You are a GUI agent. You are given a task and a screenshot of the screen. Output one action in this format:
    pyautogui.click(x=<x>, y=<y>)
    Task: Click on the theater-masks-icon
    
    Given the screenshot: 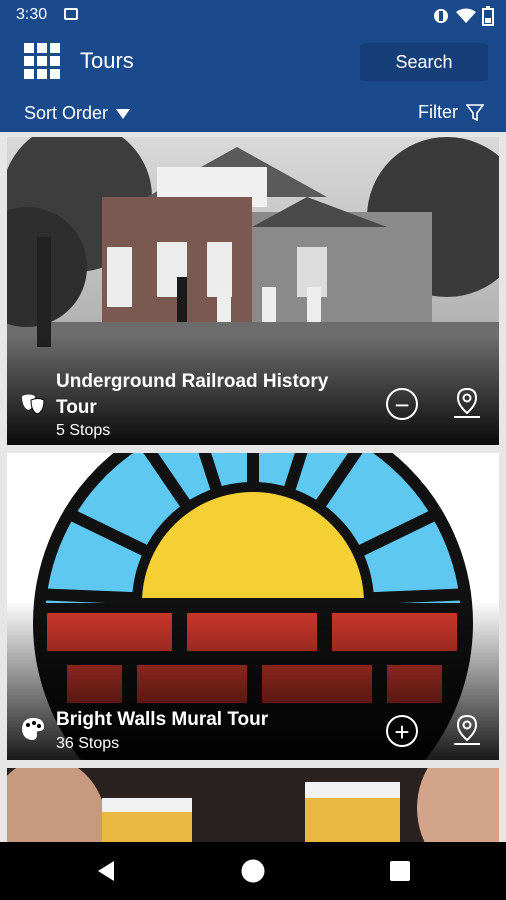 What is the action you would take?
    pyautogui.click(x=33, y=404)
    